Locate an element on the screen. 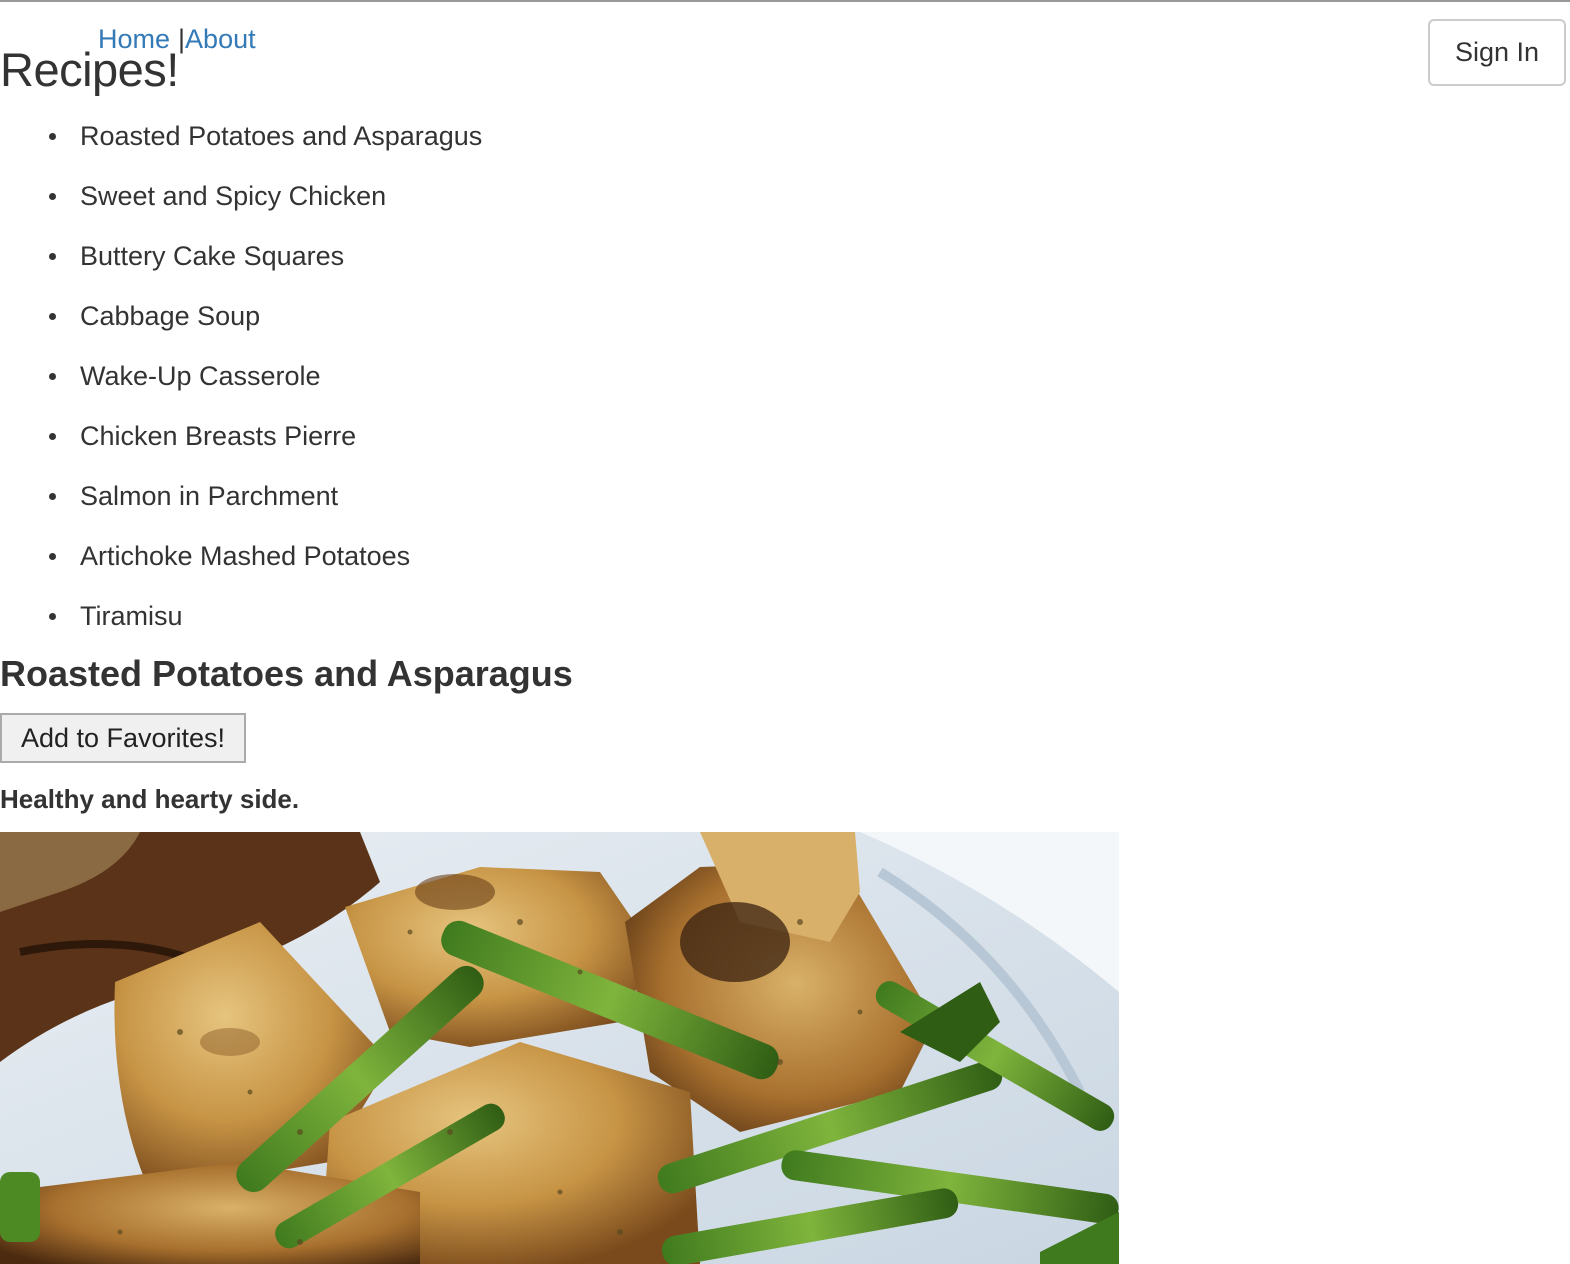 Image resolution: width=1570 pixels, height=1264 pixels. recipe-list-item: Chicken Breasts Pierre is located at coordinates (241, 436).